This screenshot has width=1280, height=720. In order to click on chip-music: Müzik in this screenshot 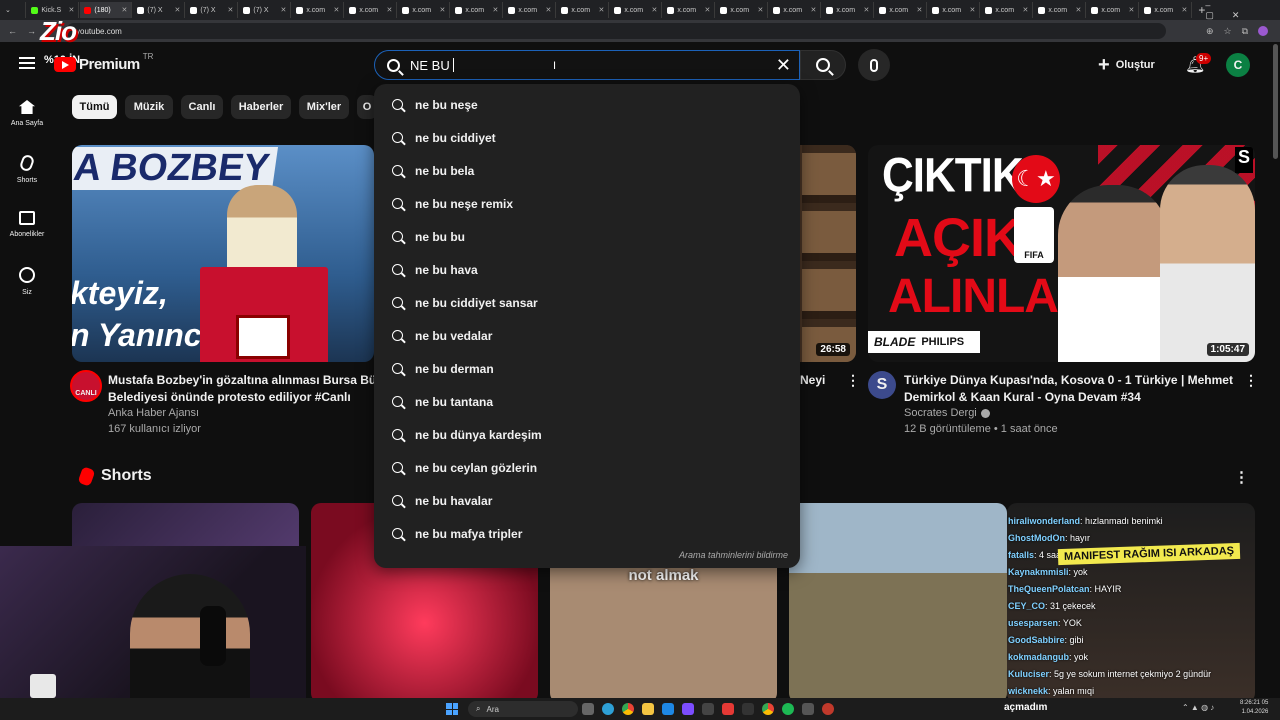, I will do `click(149, 107)`.